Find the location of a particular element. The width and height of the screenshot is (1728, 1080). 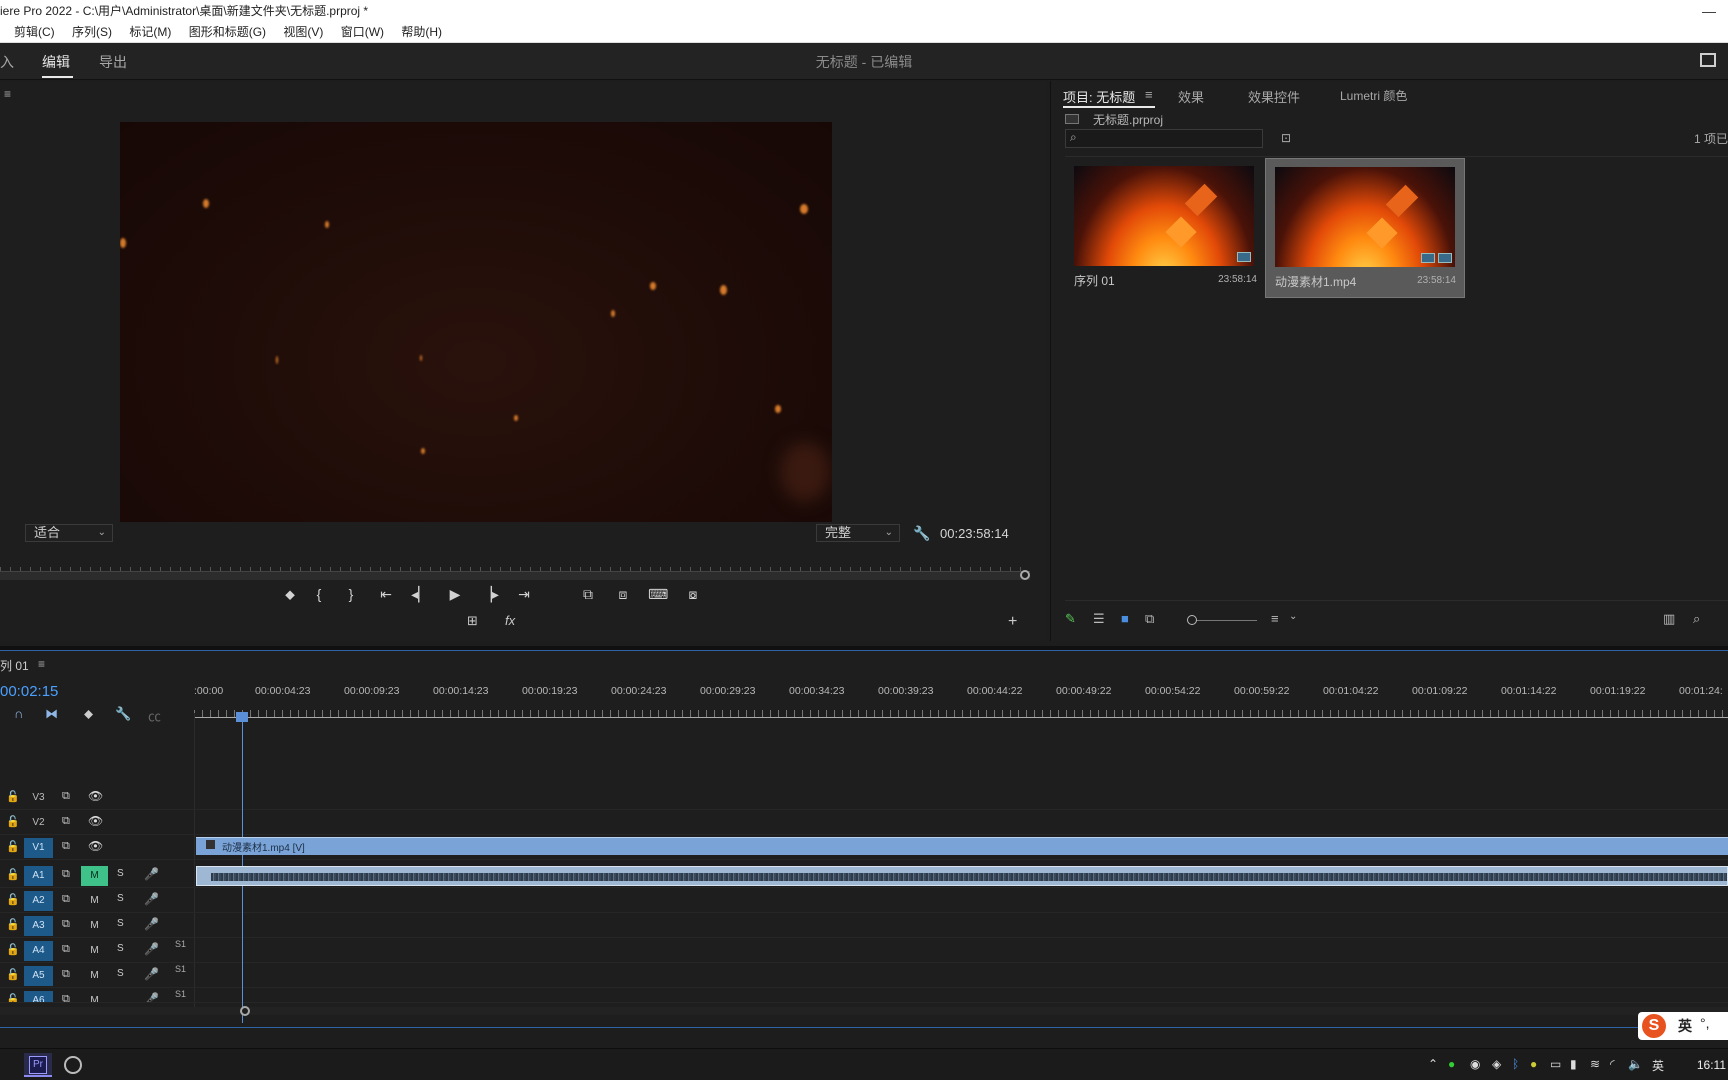

wrench-icon: 🔧 is located at coordinates (921, 533).